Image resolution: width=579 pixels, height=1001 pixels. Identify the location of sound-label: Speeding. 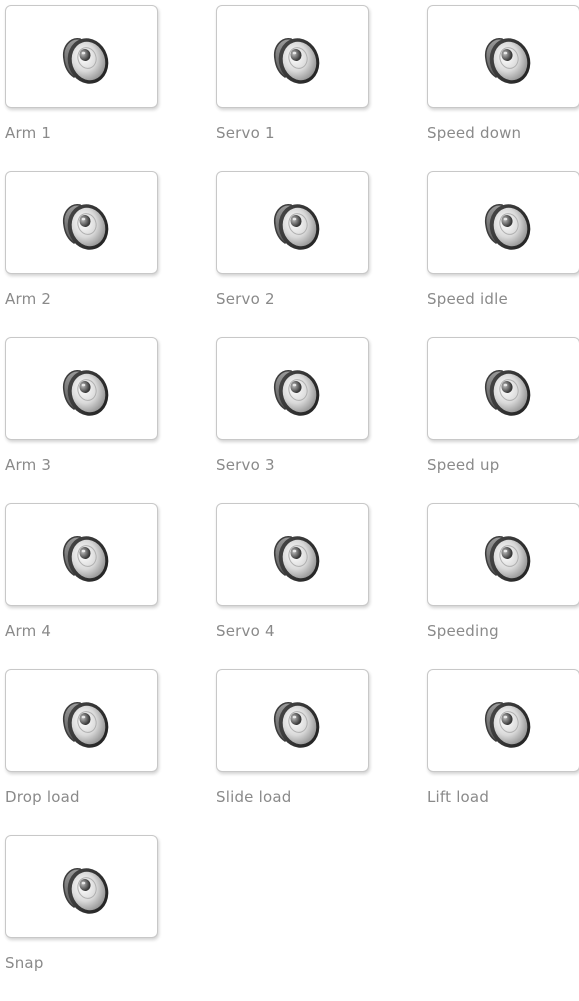
(463, 631).